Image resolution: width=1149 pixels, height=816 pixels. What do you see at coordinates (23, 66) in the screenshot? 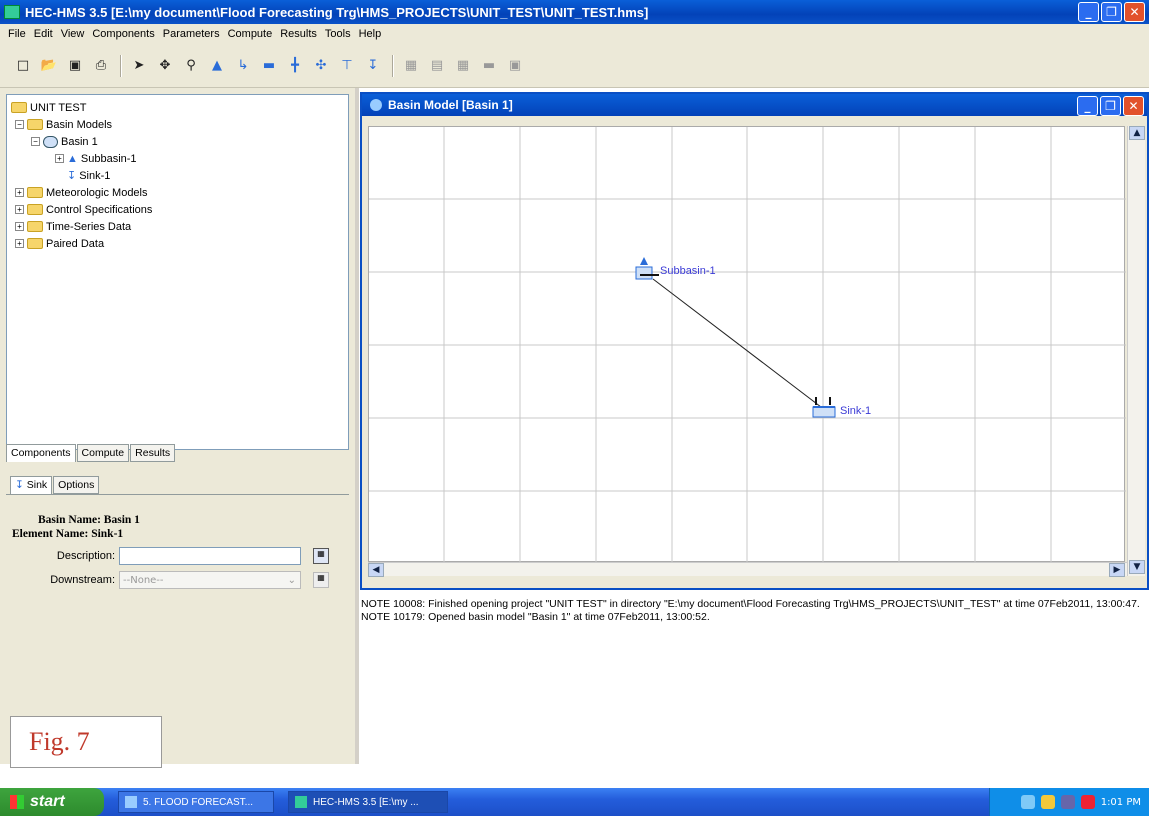
I see `new-icon: □` at bounding box center [23, 66].